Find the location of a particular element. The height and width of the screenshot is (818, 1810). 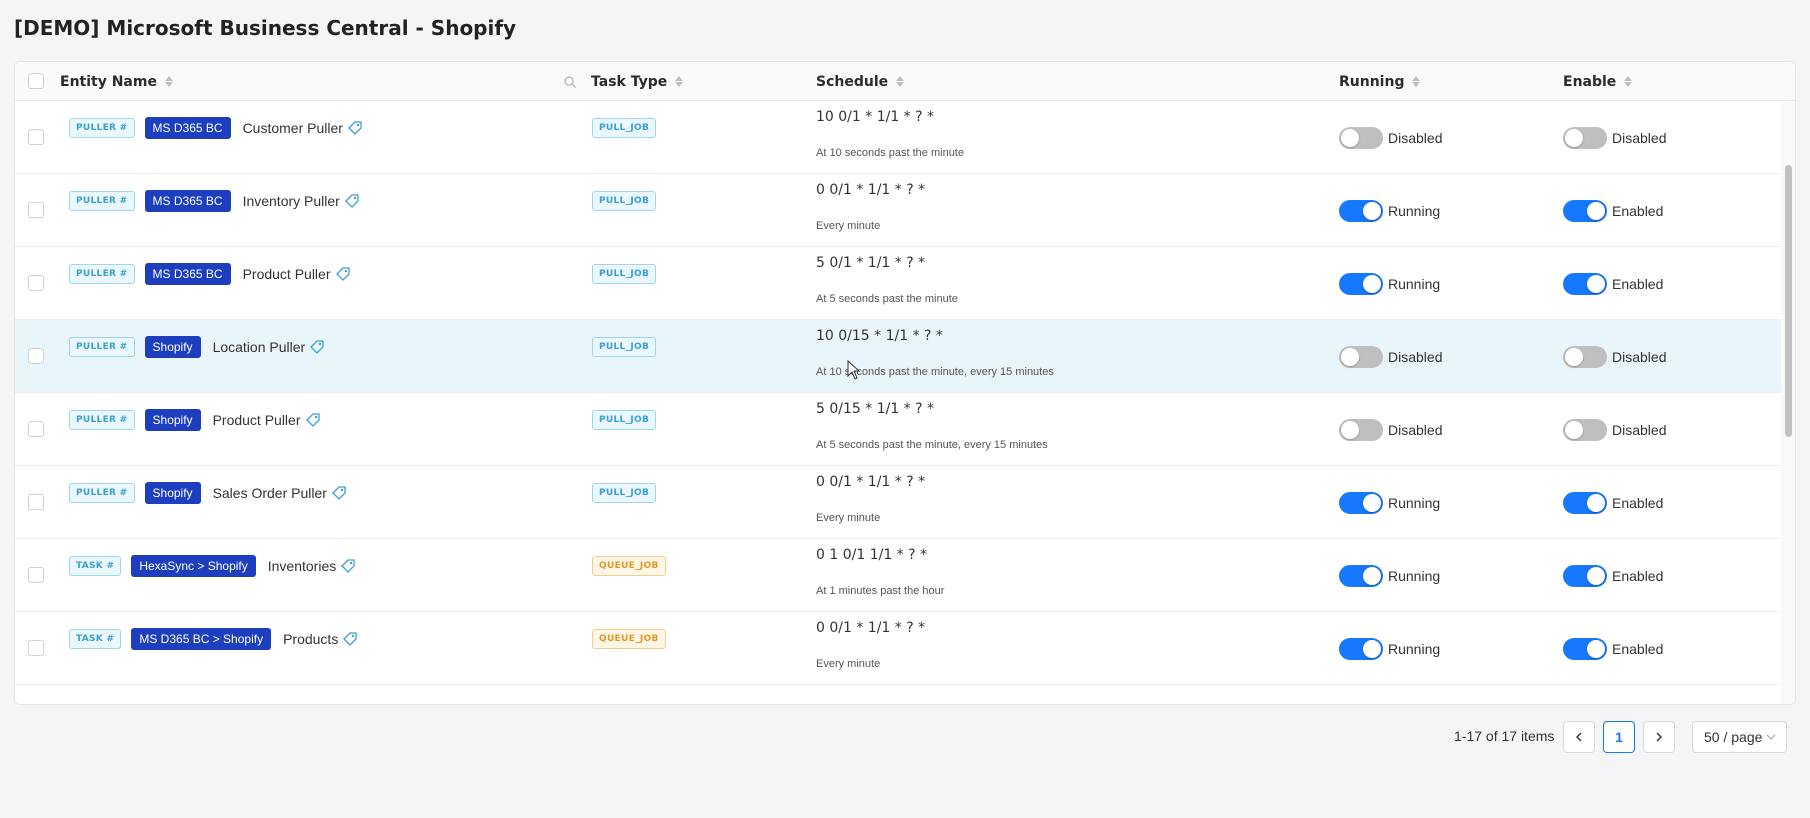

entity-cell: PULLER # Shopify Sales Order Puller is located at coordinates (208, 493).